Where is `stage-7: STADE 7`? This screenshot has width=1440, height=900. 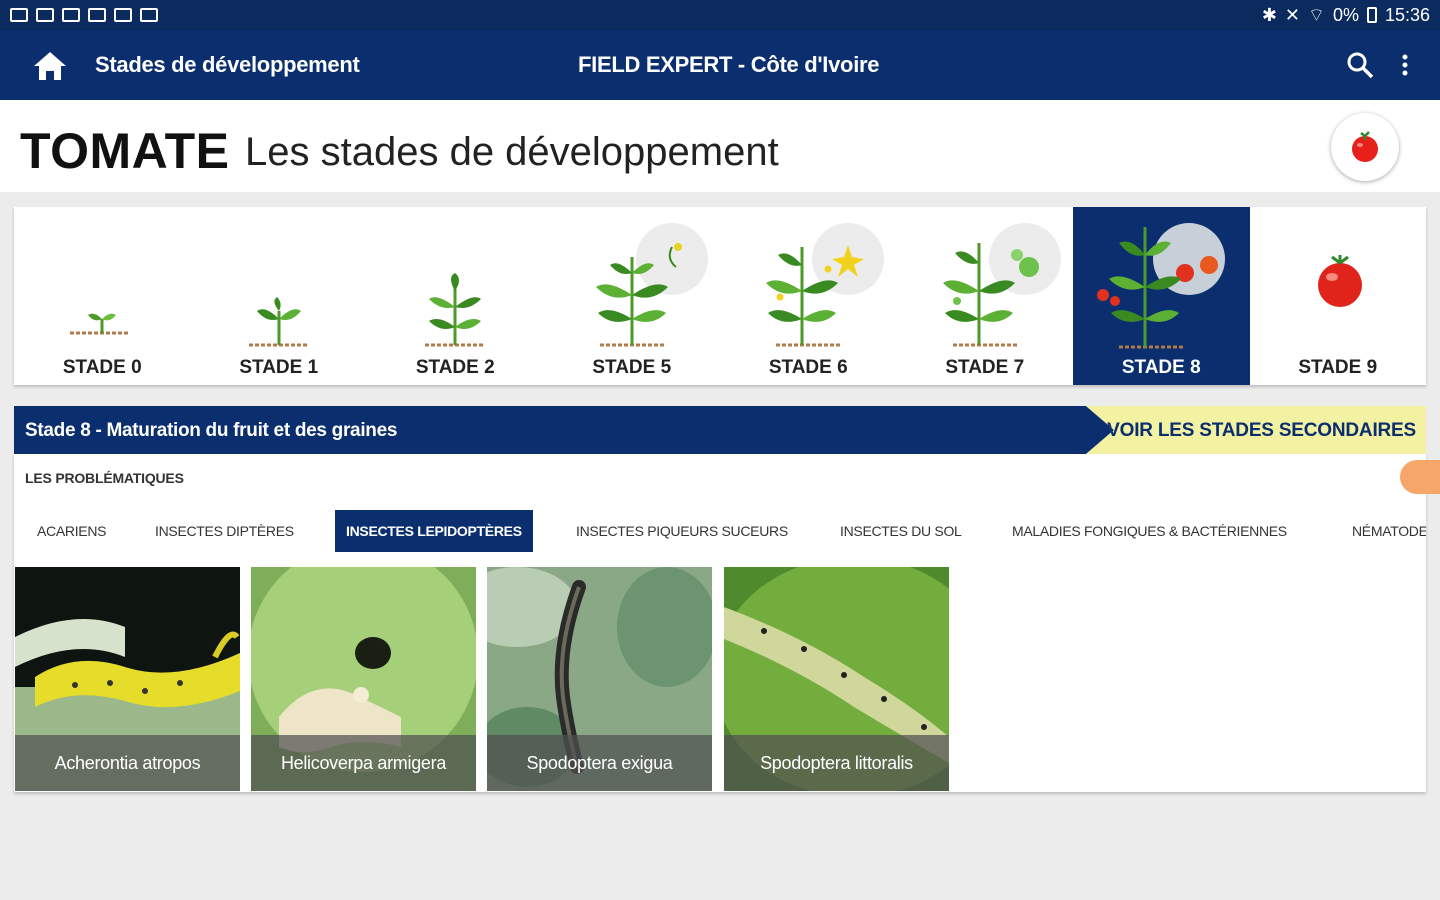
stage-7: STADE 7 is located at coordinates (985, 296).